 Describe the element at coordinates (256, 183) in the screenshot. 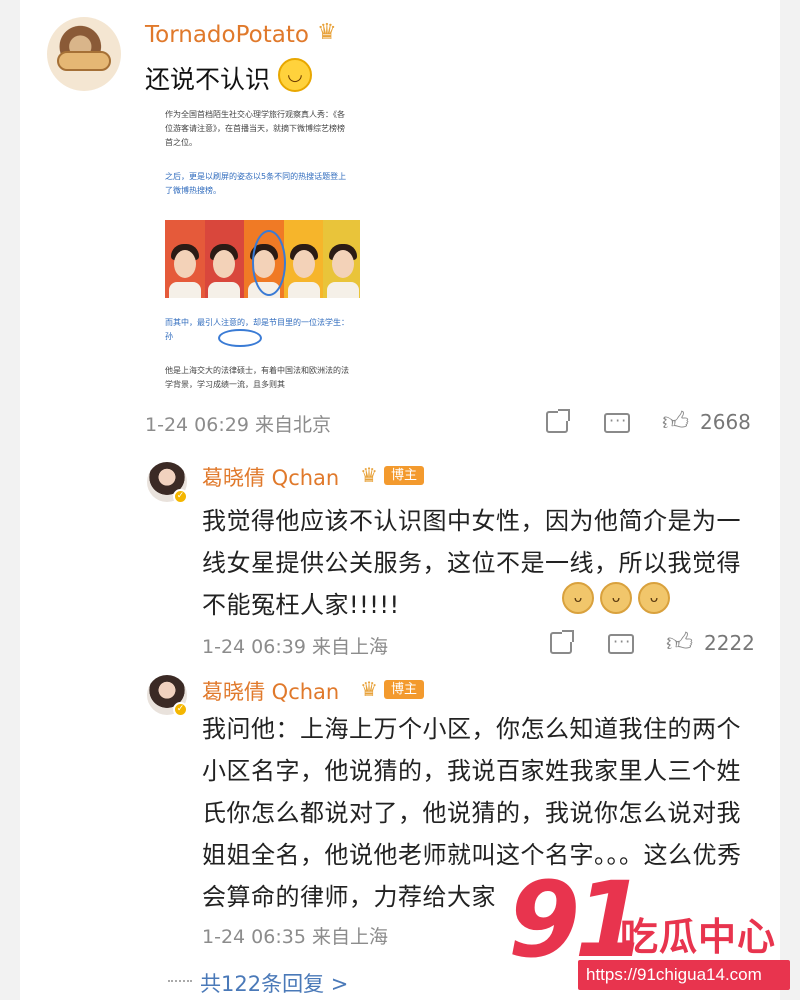

I see `embed-paragraph: 之后，更是以刷屏的姿态以5条不同的热搜话题登上了微博热搜榜。` at that location.